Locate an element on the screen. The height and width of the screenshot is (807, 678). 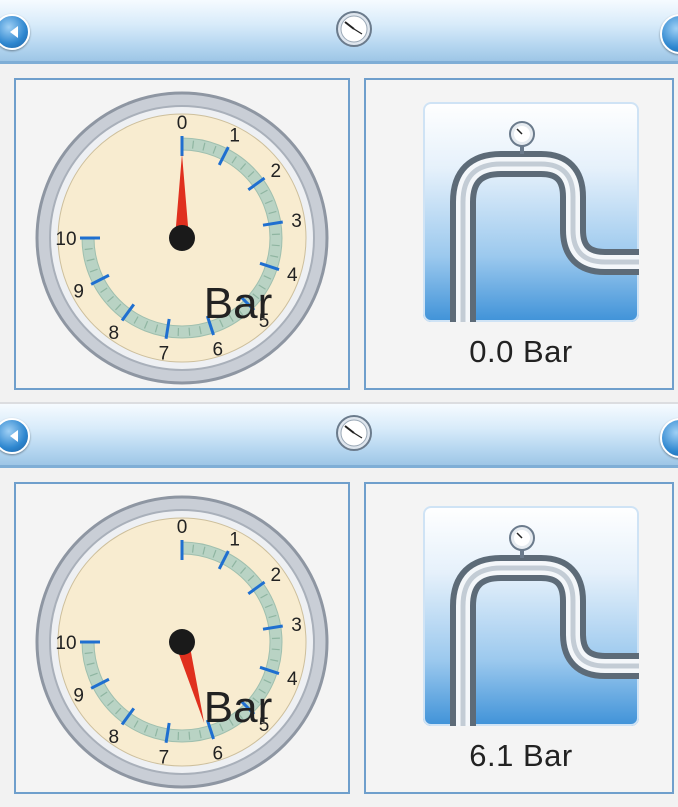
pressure-readout: 0.0 Bar is located at coordinates (521, 351).